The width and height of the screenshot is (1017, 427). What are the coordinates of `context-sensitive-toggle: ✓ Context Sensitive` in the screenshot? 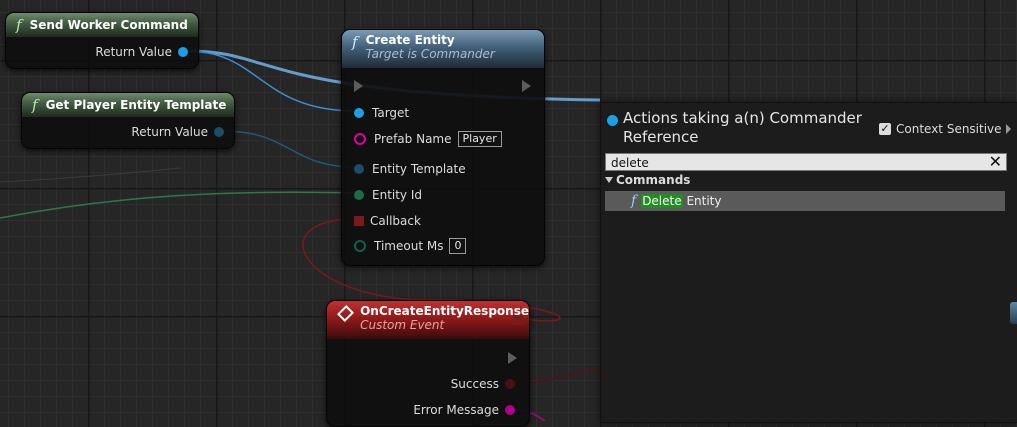 It's located at (945, 129).